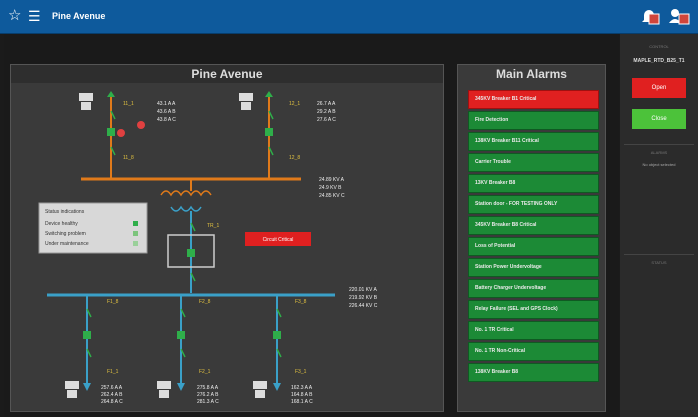 The image size is (698, 417). I want to click on alarm-item: 13KV Breaker B8, so click(533, 183).